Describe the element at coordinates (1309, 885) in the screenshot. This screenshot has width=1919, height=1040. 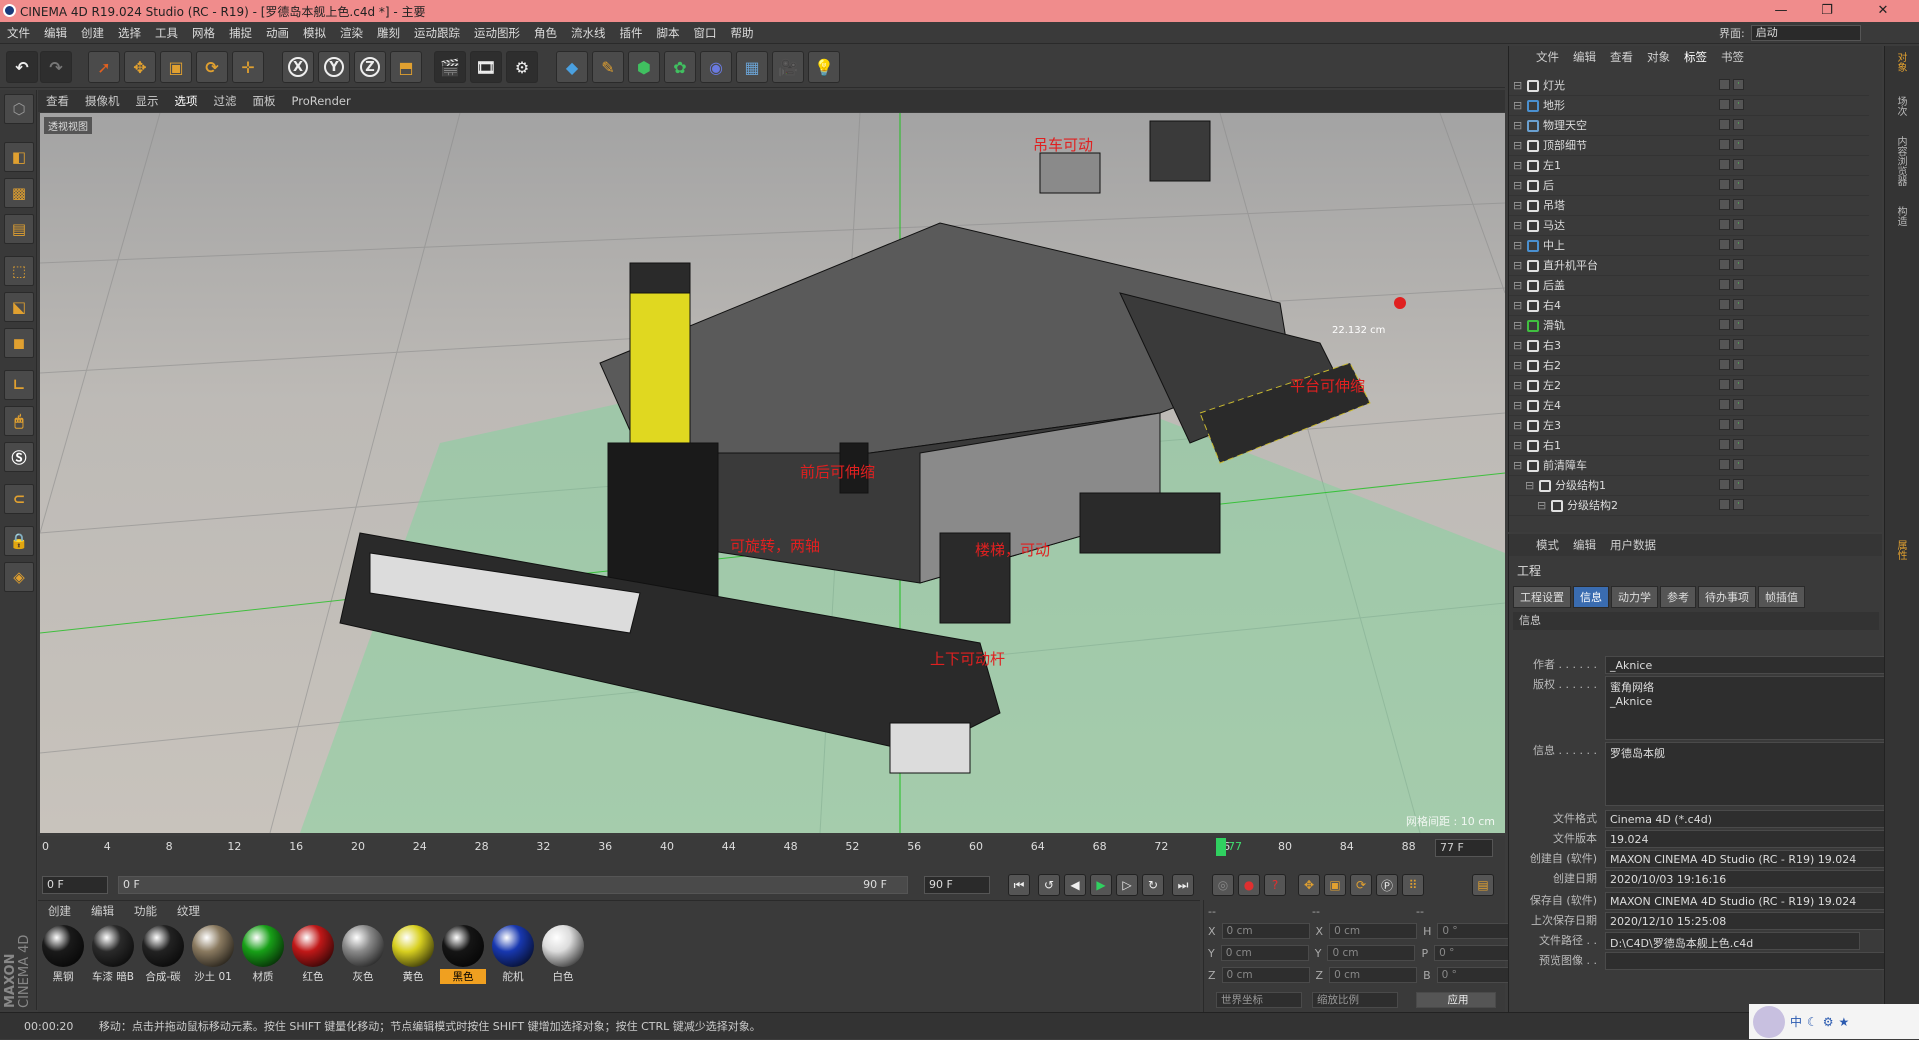
I see `key-position-icon: ✥` at that location.